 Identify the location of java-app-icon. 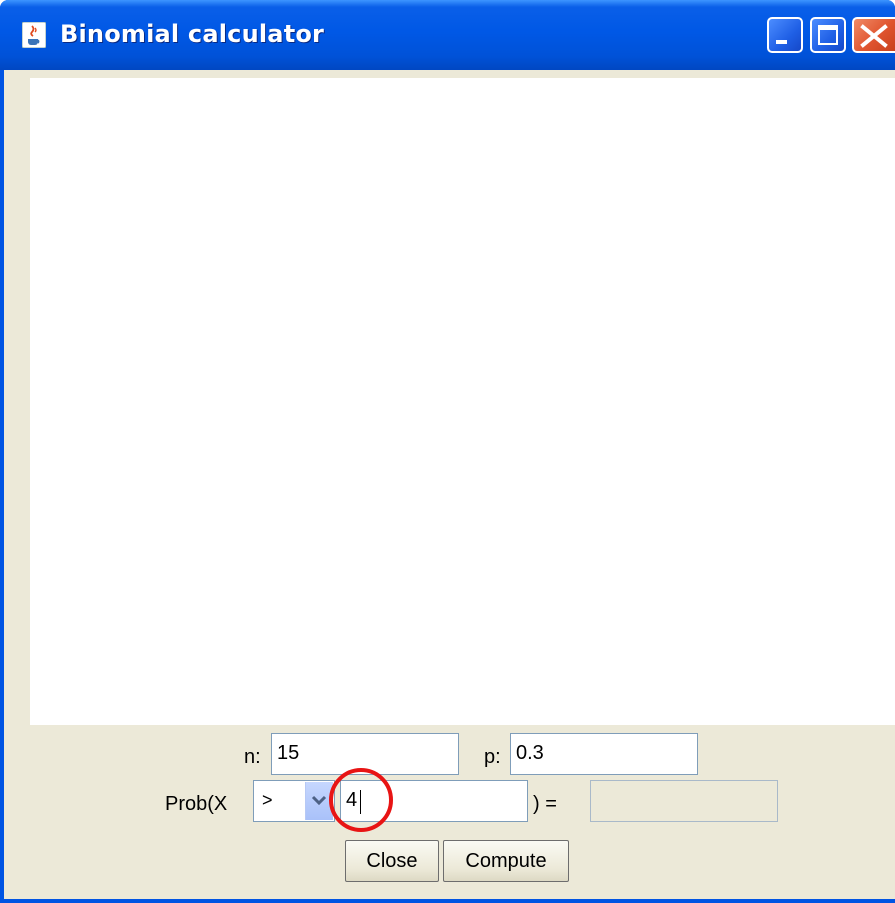
(34, 35).